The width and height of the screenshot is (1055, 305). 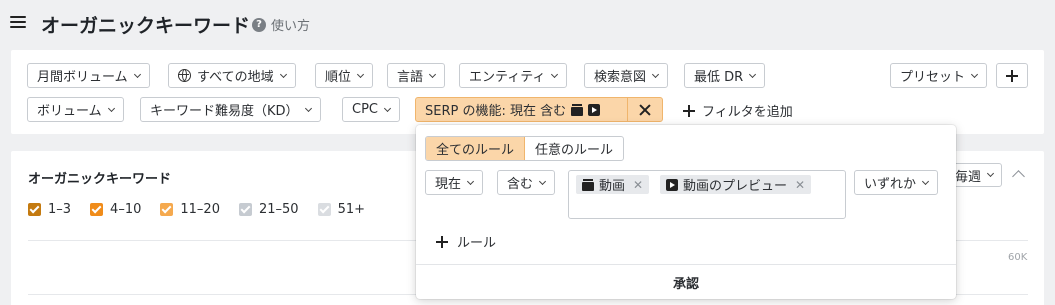 What do you see at coordinates (60, 209) in the screenshot?
I see `legend-label: 1–3` at bounding box center [60, 209].